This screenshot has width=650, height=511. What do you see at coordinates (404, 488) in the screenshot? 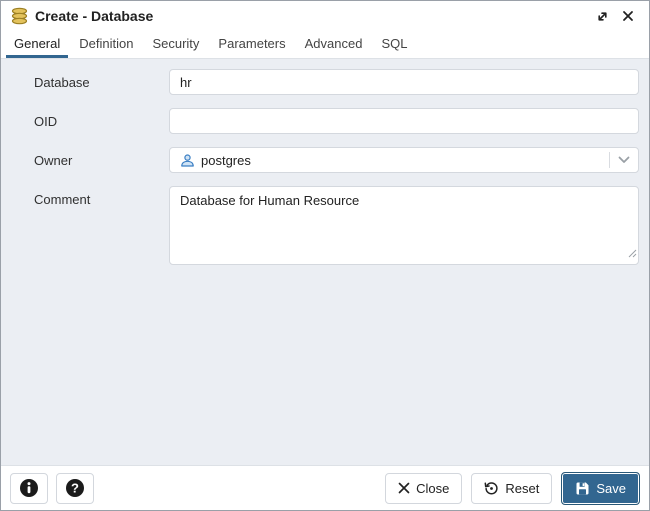
I see `close-x-icon` at bounding box center [404, 488].